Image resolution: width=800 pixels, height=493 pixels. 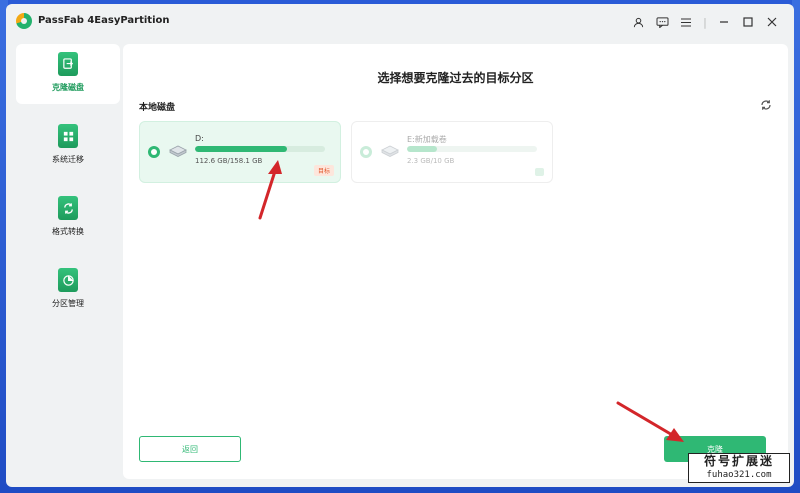 What do you see at coordinates (68, 136) in the screenshot?
I see `system-migration-icon` at bounding box center [68, 136].